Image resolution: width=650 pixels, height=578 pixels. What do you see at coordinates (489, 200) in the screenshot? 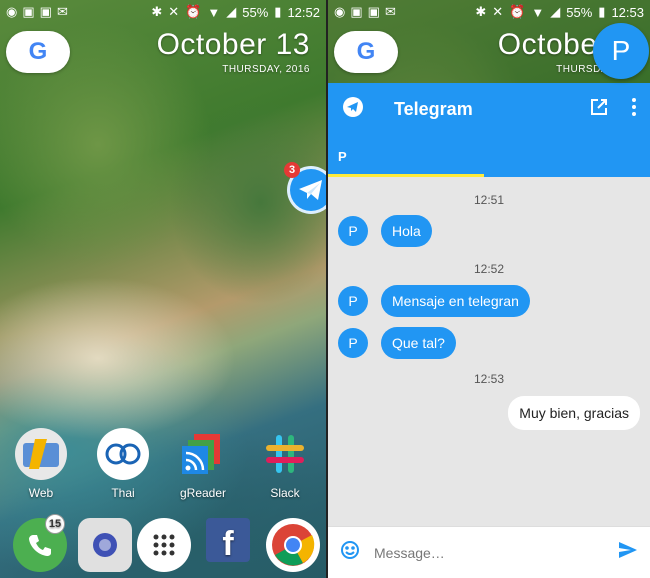
I see `timestamp: 12:51` at bounding box center [489, 200].